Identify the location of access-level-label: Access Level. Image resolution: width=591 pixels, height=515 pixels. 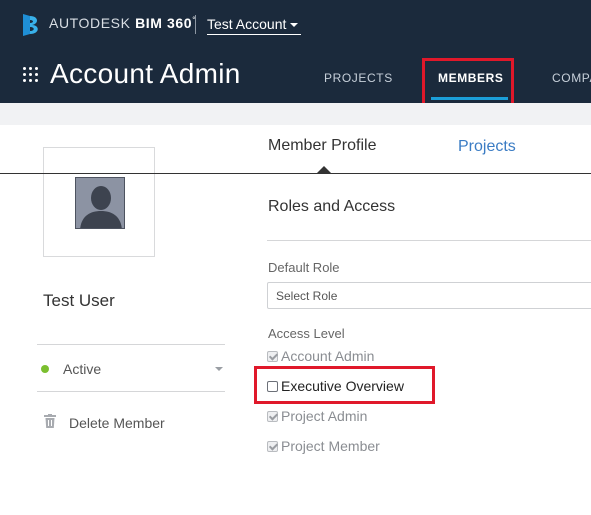
(306, 333).